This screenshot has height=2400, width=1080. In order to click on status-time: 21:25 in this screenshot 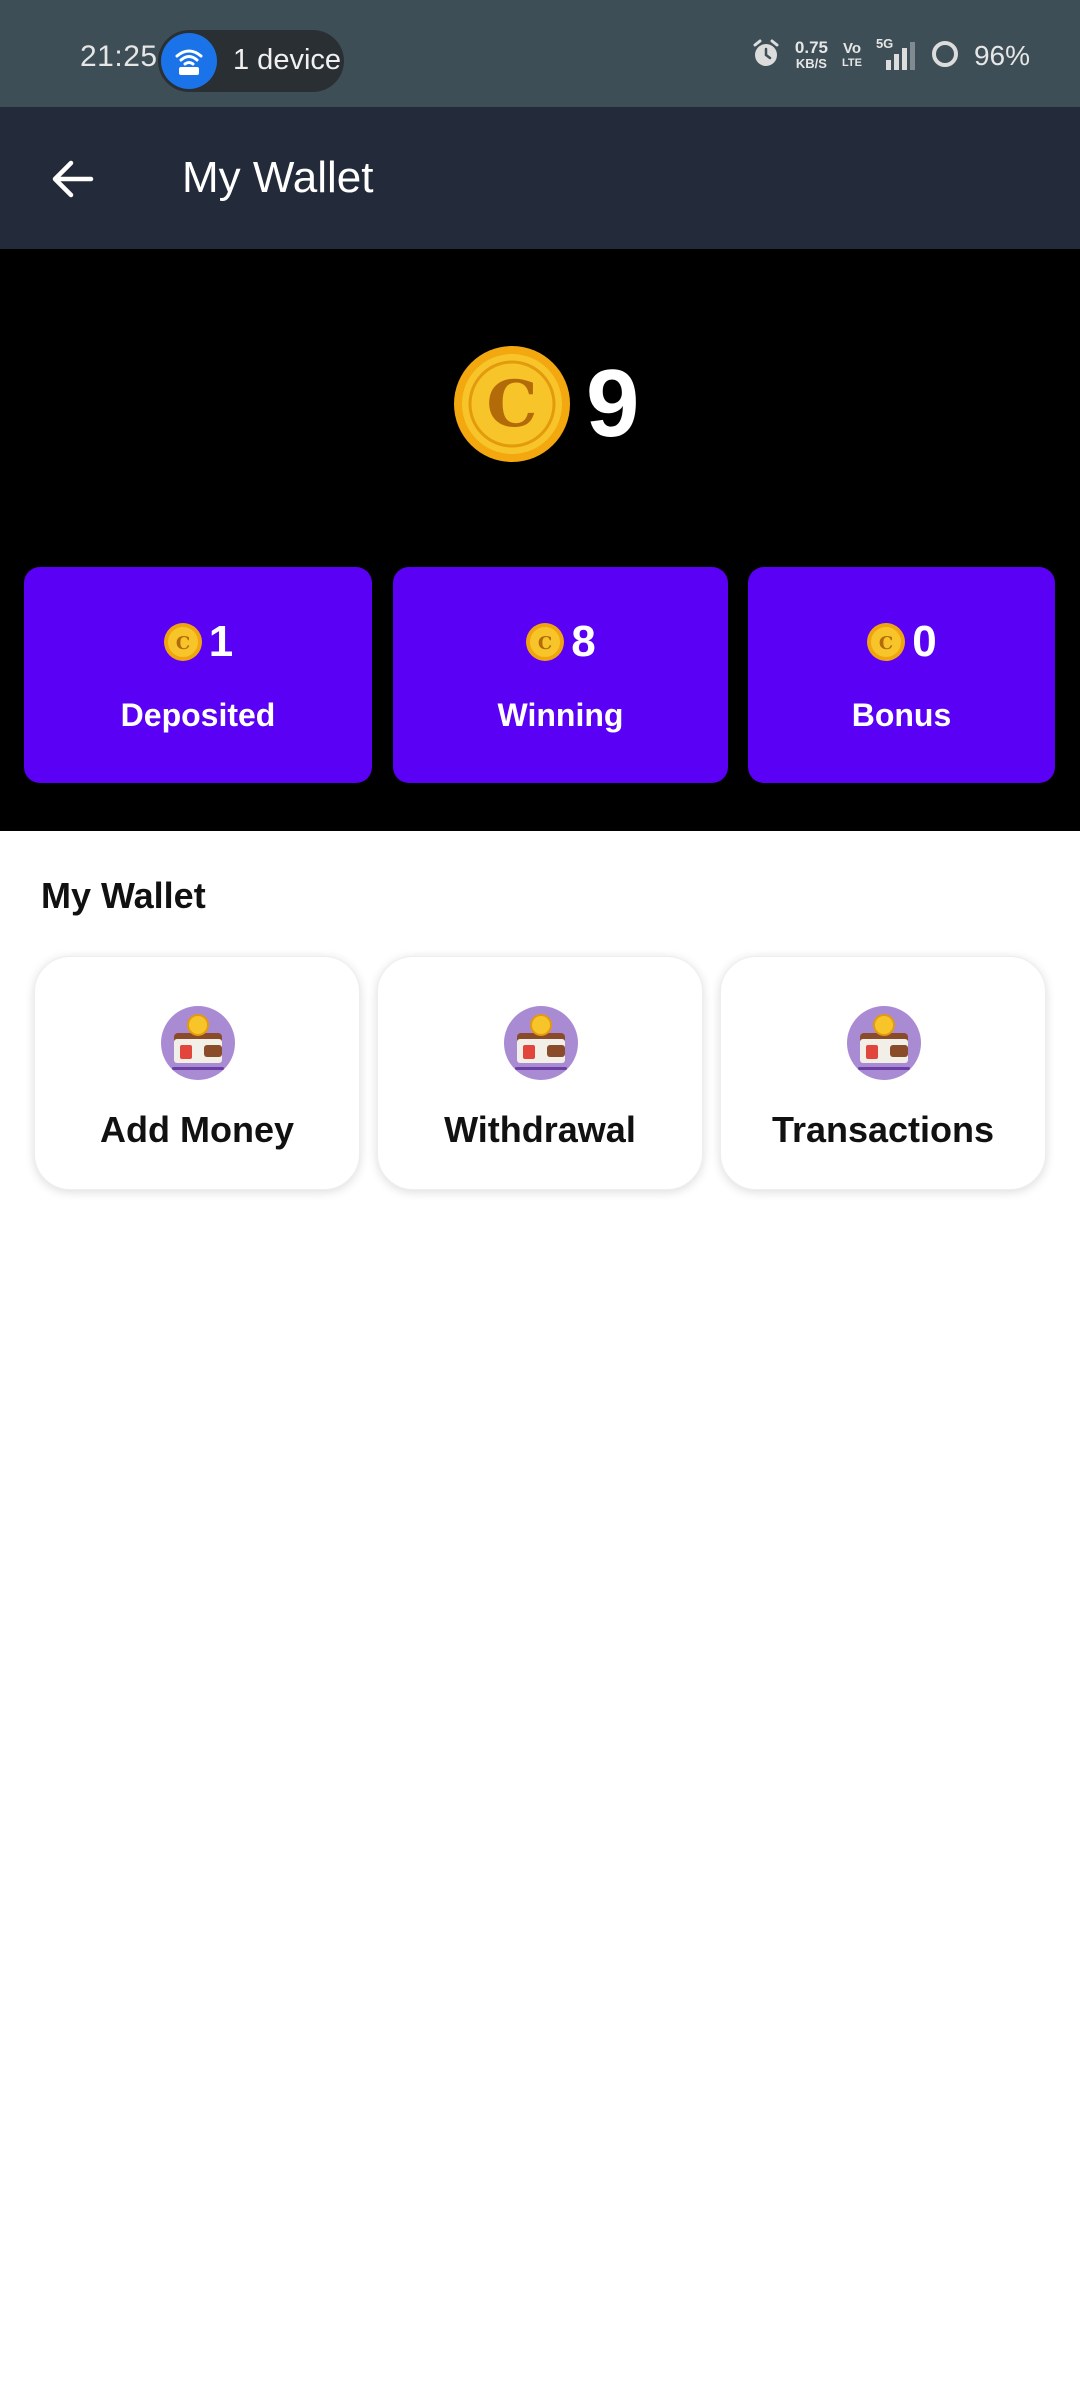, I will do `click(119, 56)`.